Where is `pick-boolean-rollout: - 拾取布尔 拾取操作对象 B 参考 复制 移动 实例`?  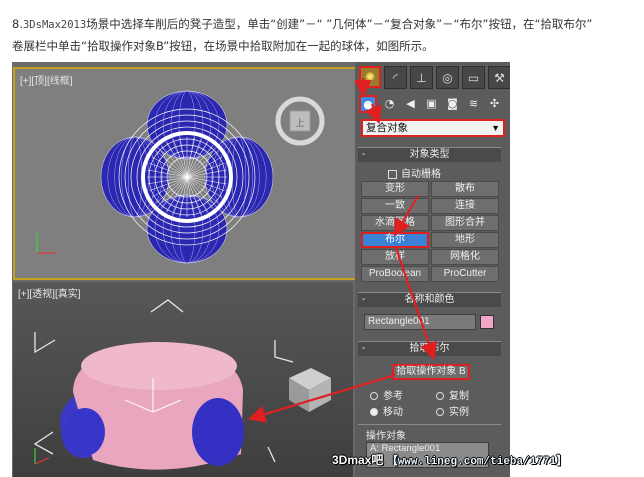
pick-boolean-rollout: - 拾取布尔 拾取操作对象 B 参考 复制 移动 实例 is located at coordinates (429, 381).